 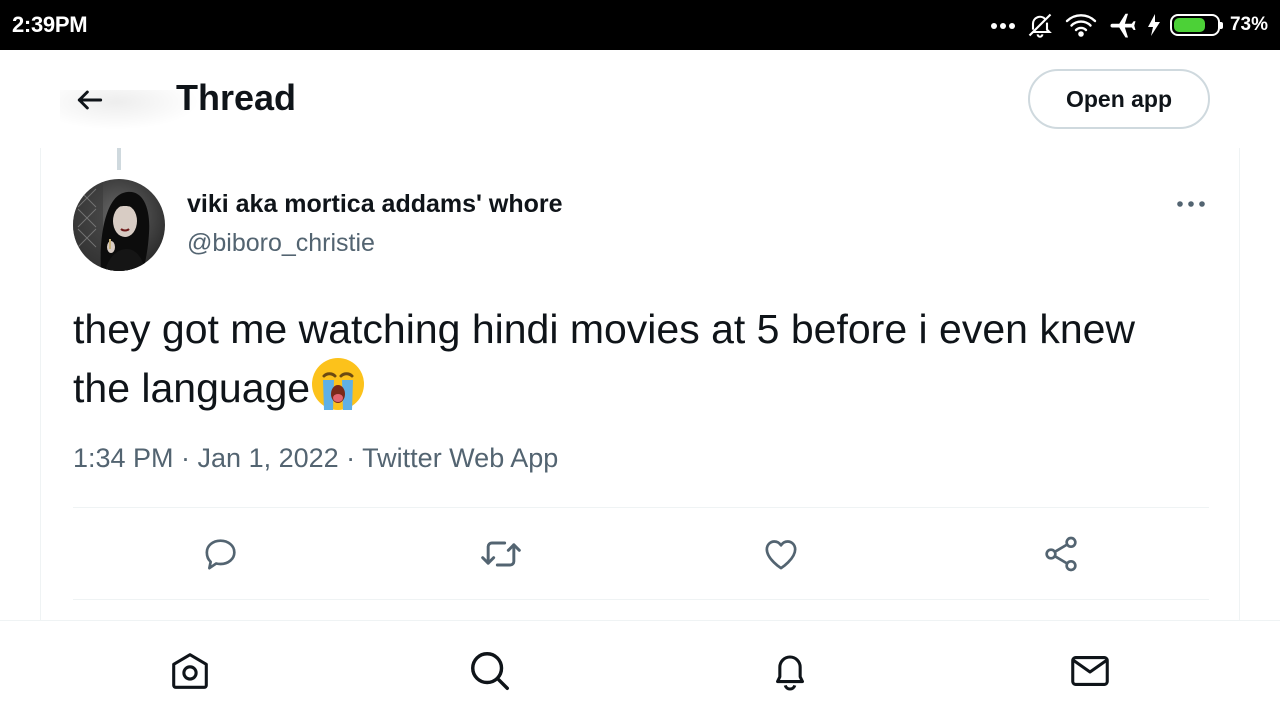 What do you see at coordinates (375, 204) in the screenshot?
I see `display-name: viki aka mortica addams' whore` at bounding box center [375, 204].